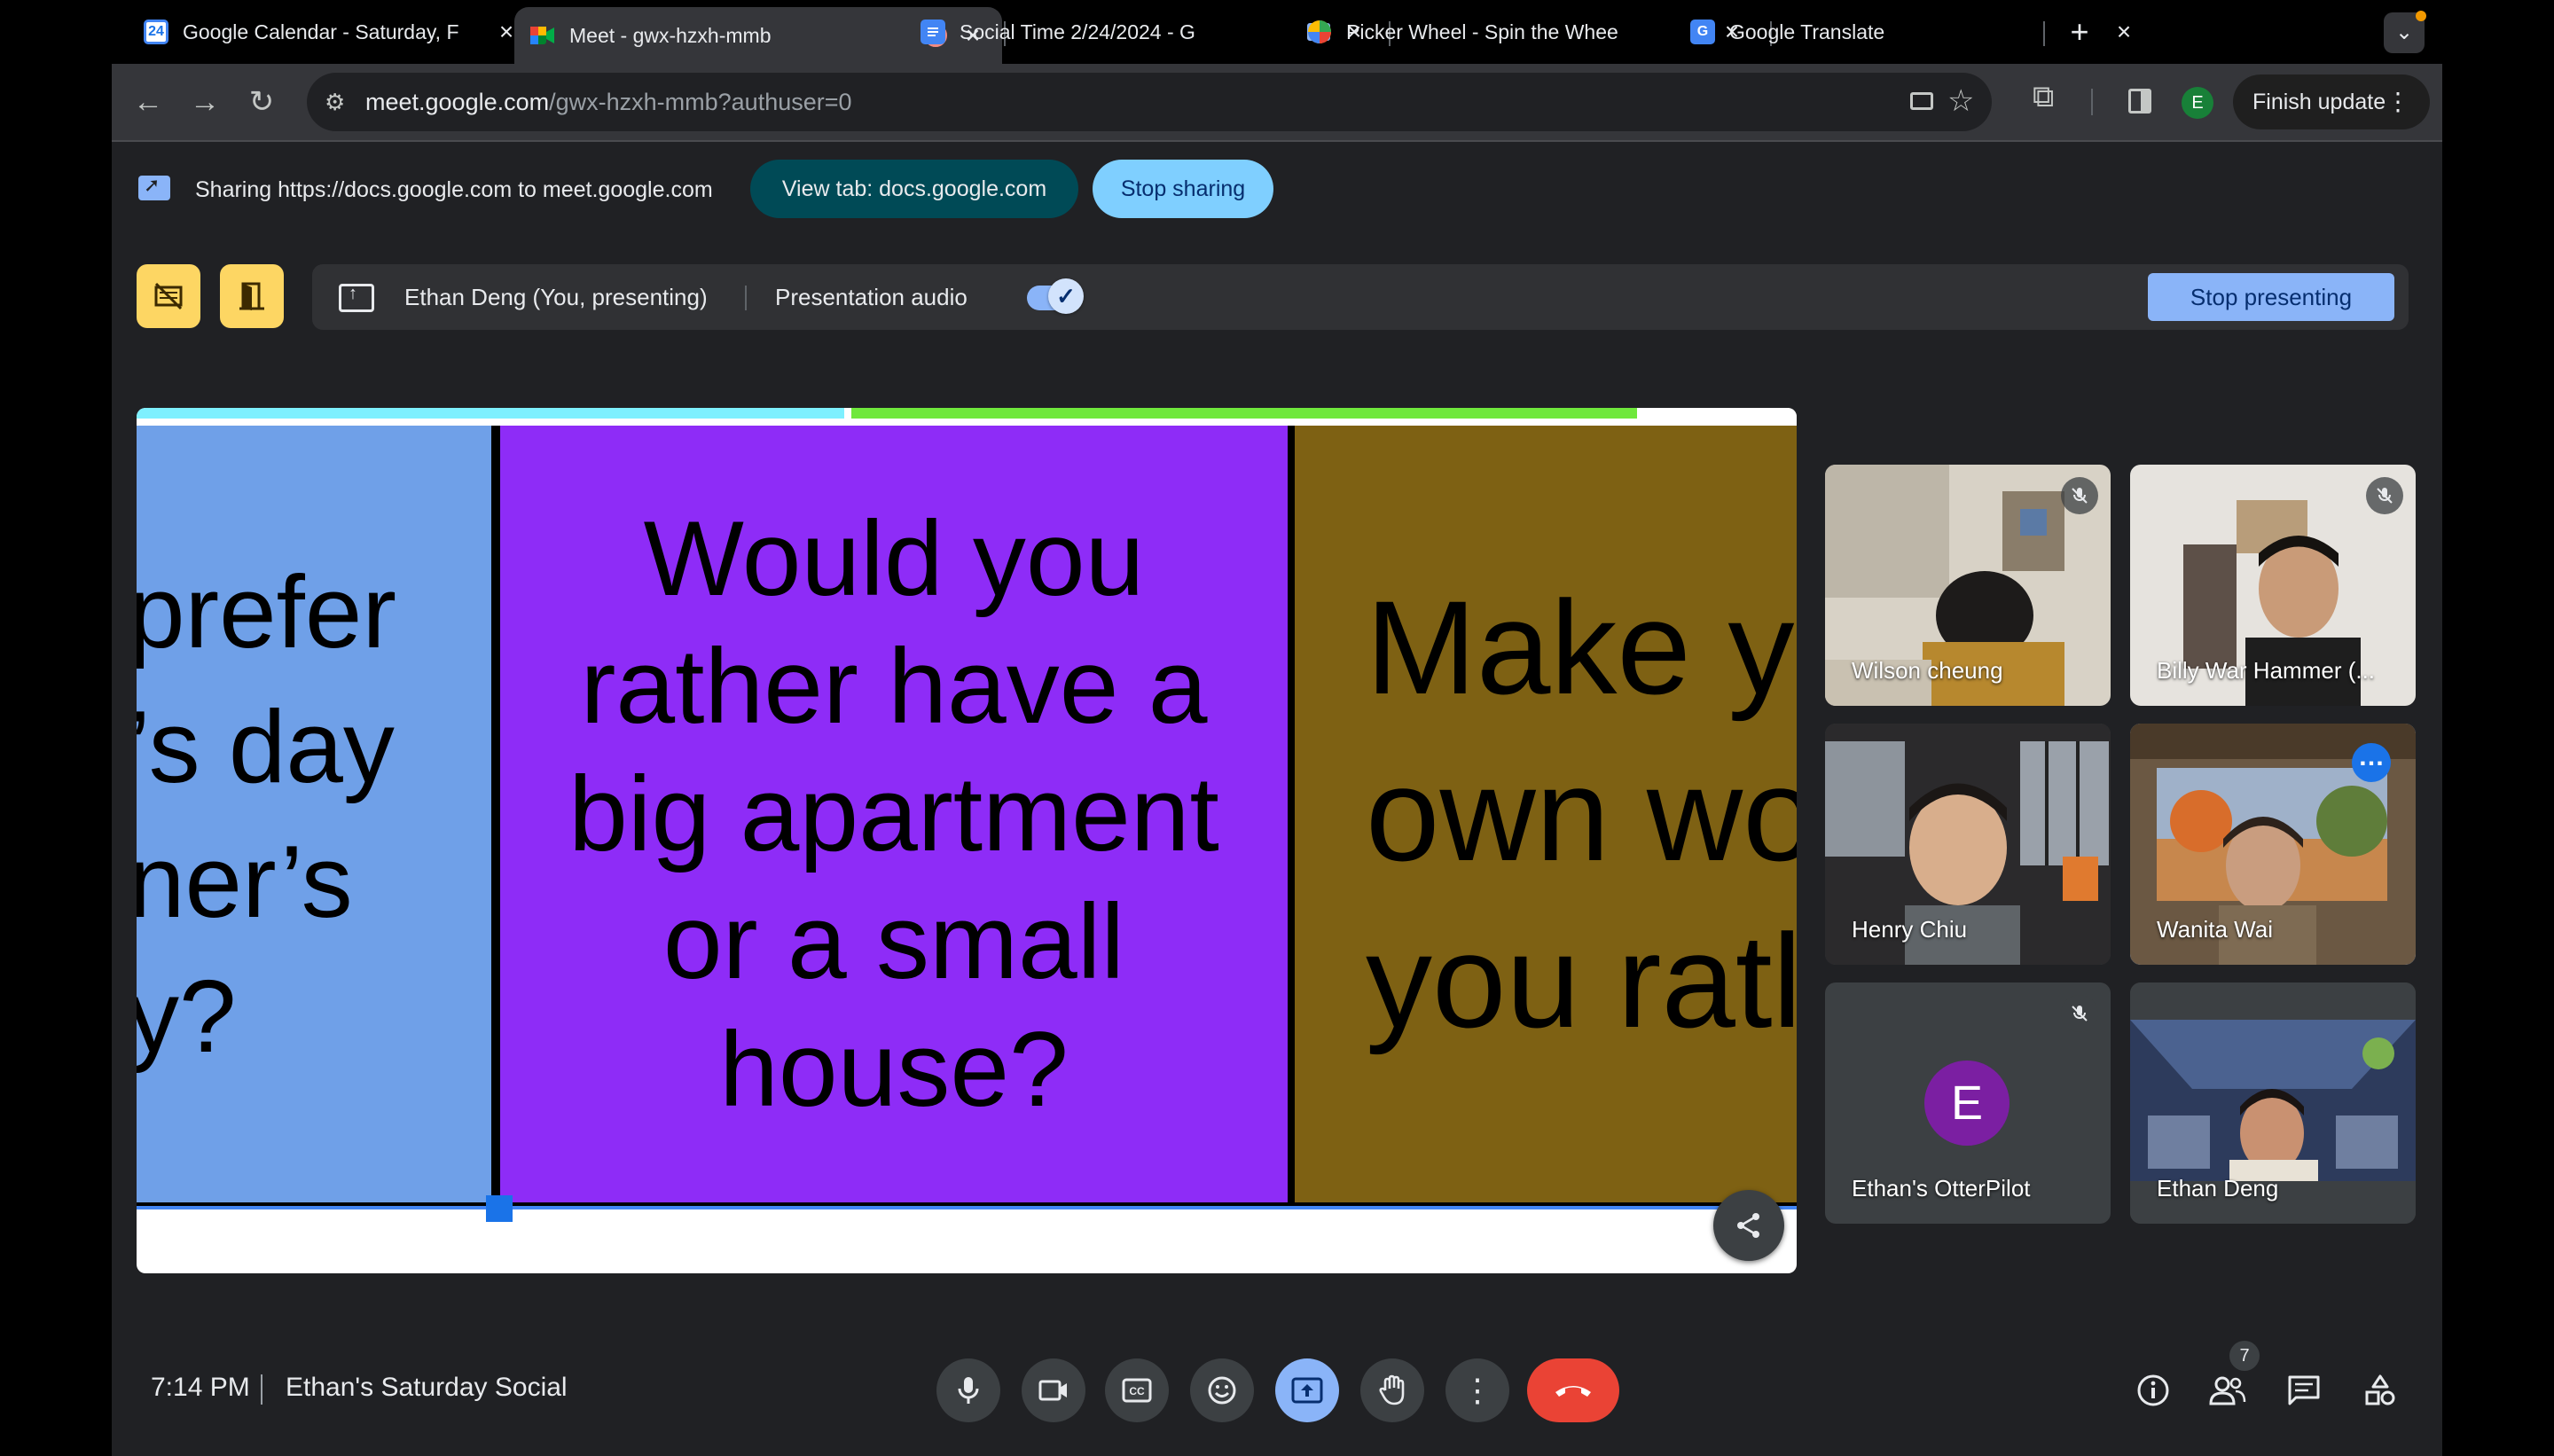 The image size is (2554, 1456). I want to click on present-now-button, so click(1307, 1390).